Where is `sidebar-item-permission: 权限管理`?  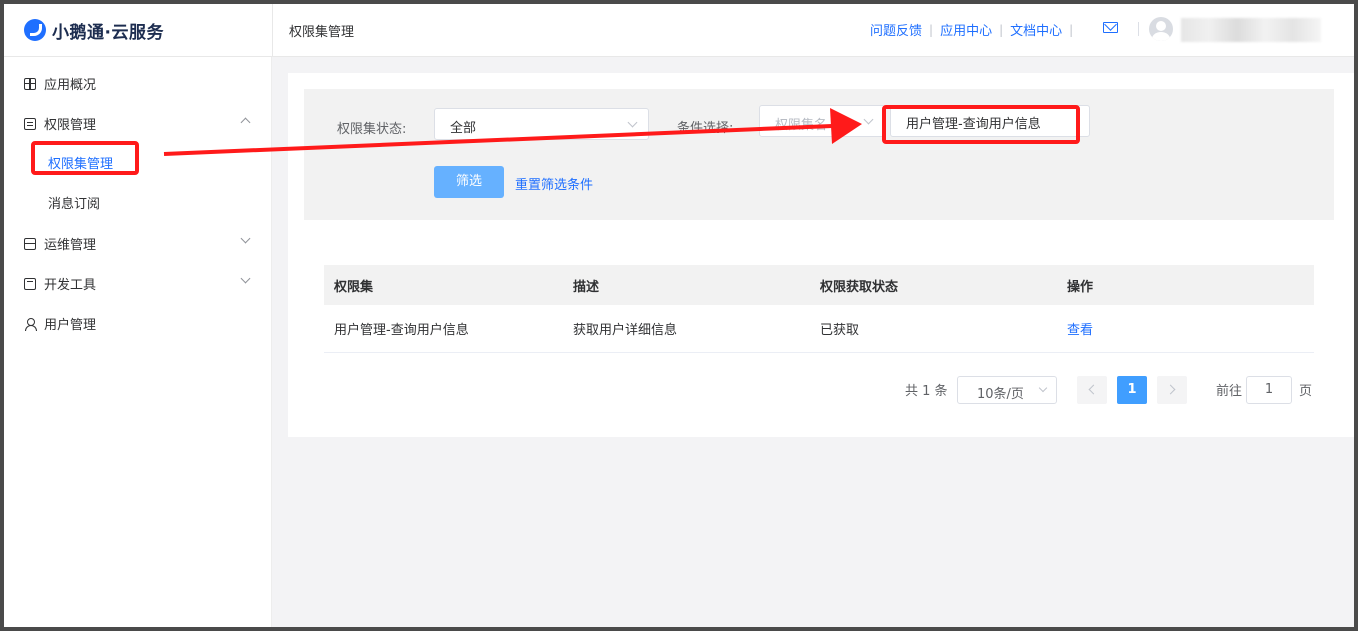
sidebar-item-permission: 权限管理 is located at coordinates (60, 123).